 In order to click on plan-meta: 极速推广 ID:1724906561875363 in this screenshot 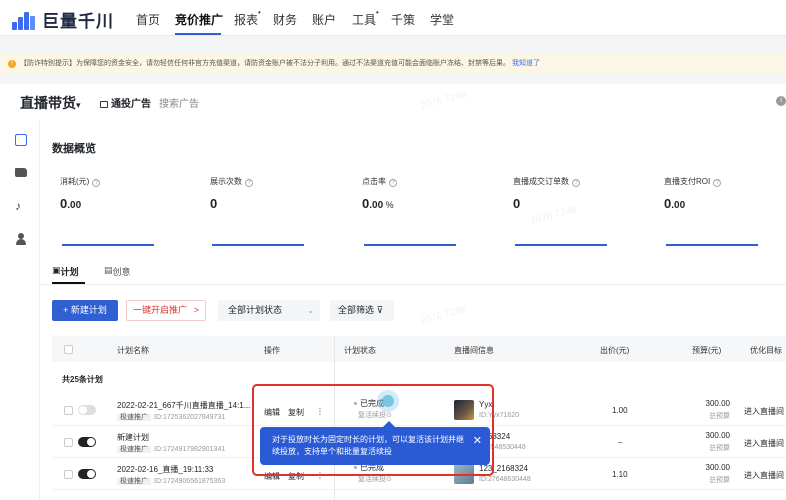, I will do `click(171, 481)`.